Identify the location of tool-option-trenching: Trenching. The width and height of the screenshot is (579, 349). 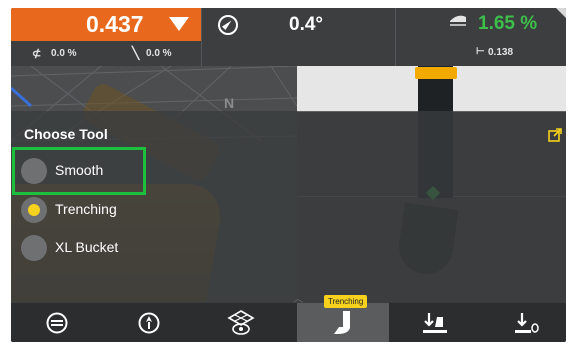
(86, 210).